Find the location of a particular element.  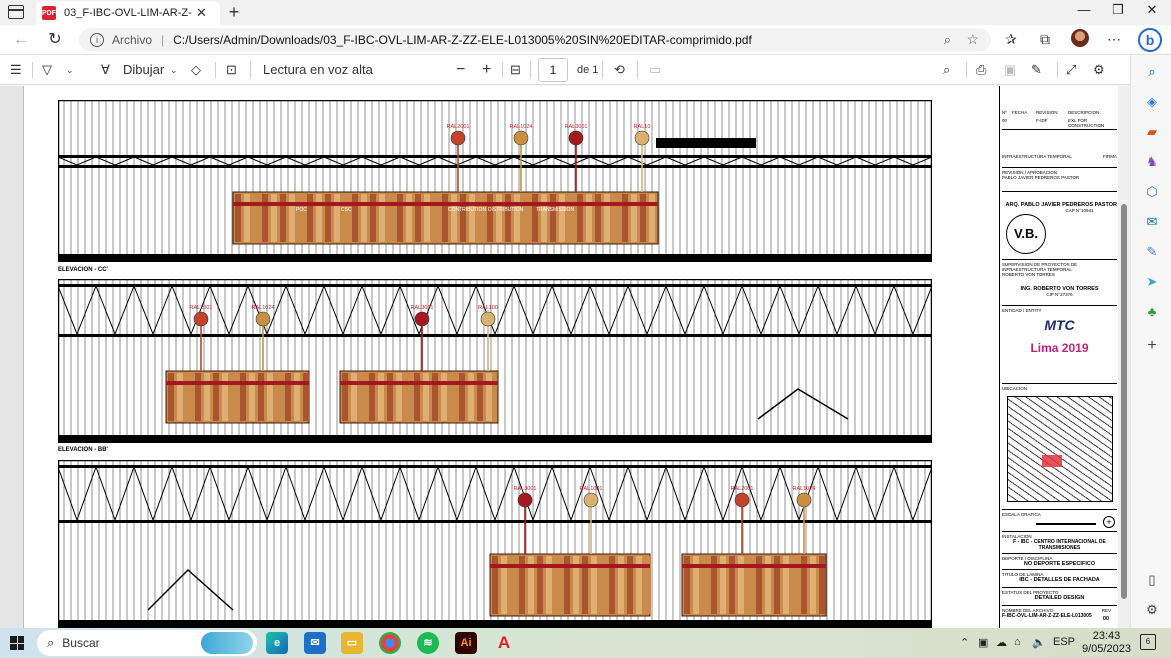

pdf-settings-icon: ⚙ is located at coordinates (1099, 70).